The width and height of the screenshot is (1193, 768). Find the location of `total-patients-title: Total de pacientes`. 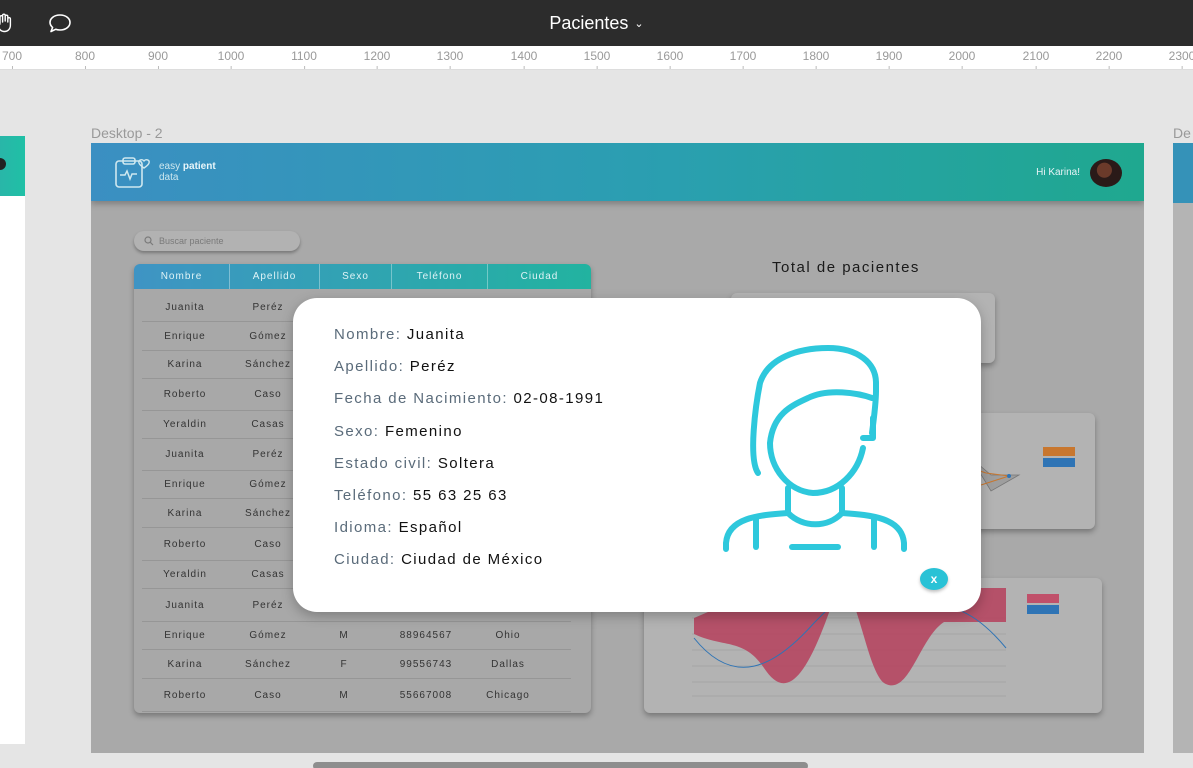

total-patients-title: Total de pacientes is located at coordinates (846, 267).